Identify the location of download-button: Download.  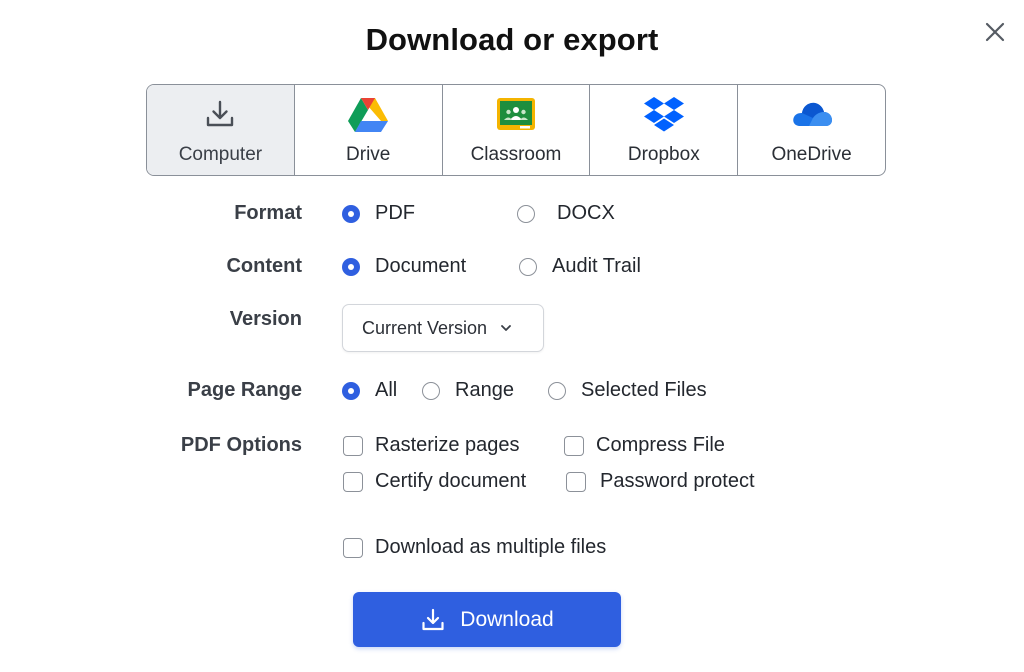
(487, 619).